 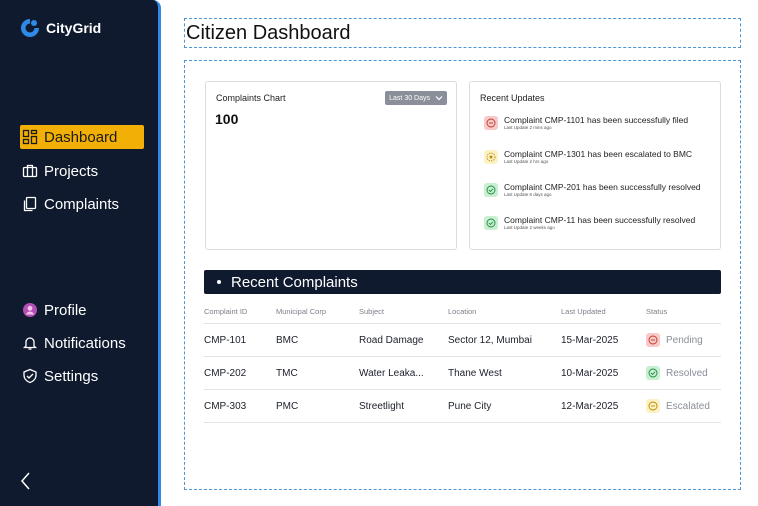 I want to click on nav-item-projects: Projects, so click(x=62, y=171).